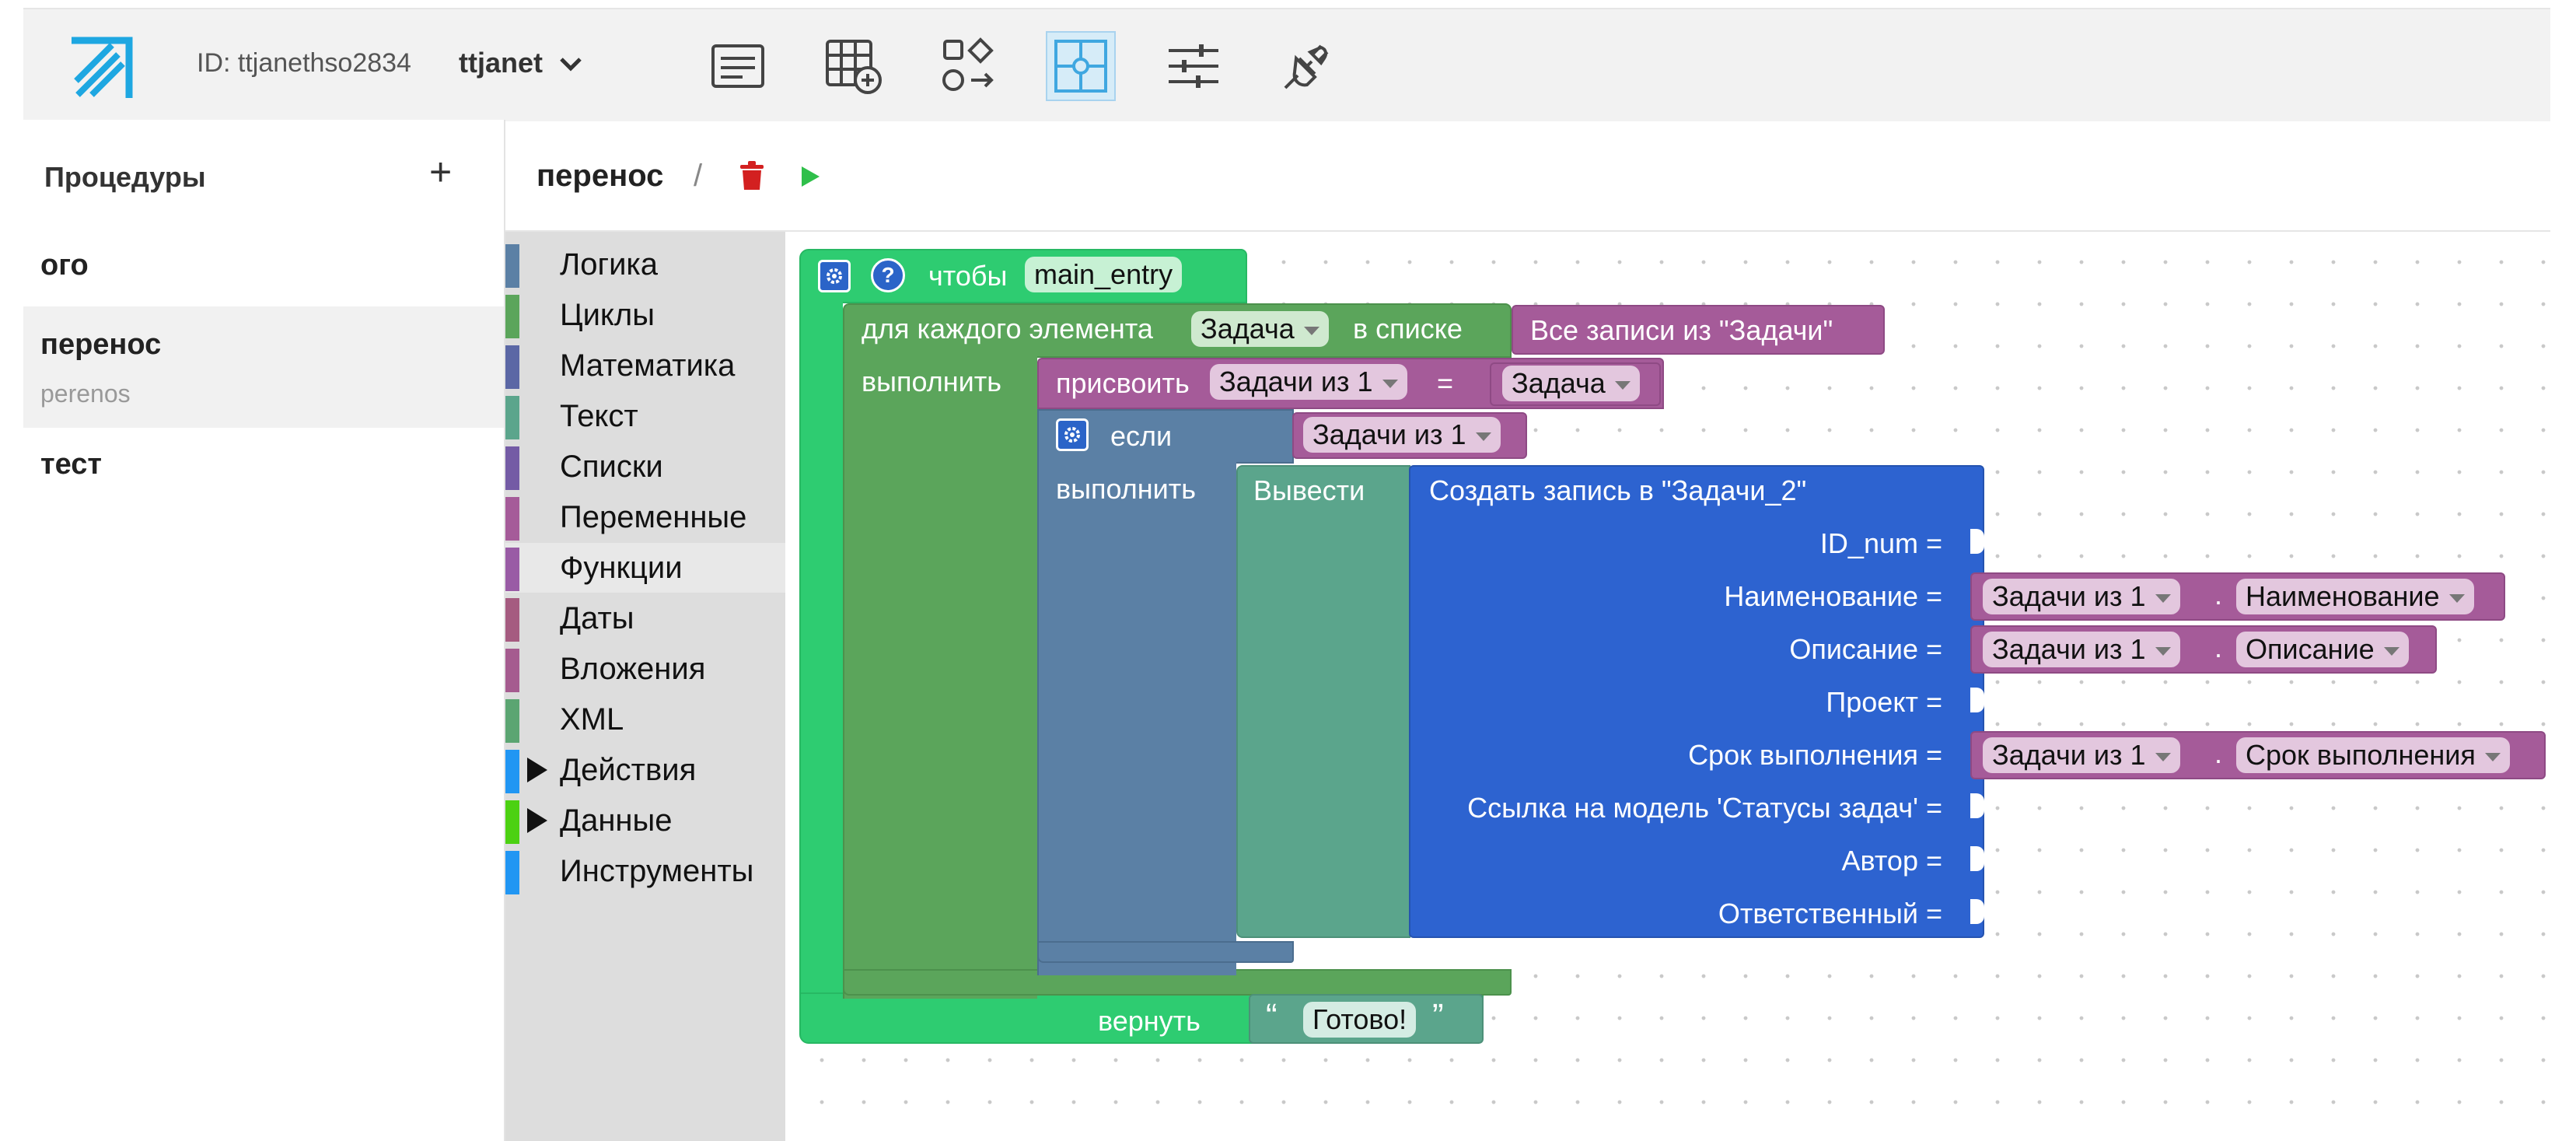  What do you see at coordinates (1402, 435) in the screenshot?
I see `if-condition-dropdown: Задачи из 1` at bounding box center [1402, 435].